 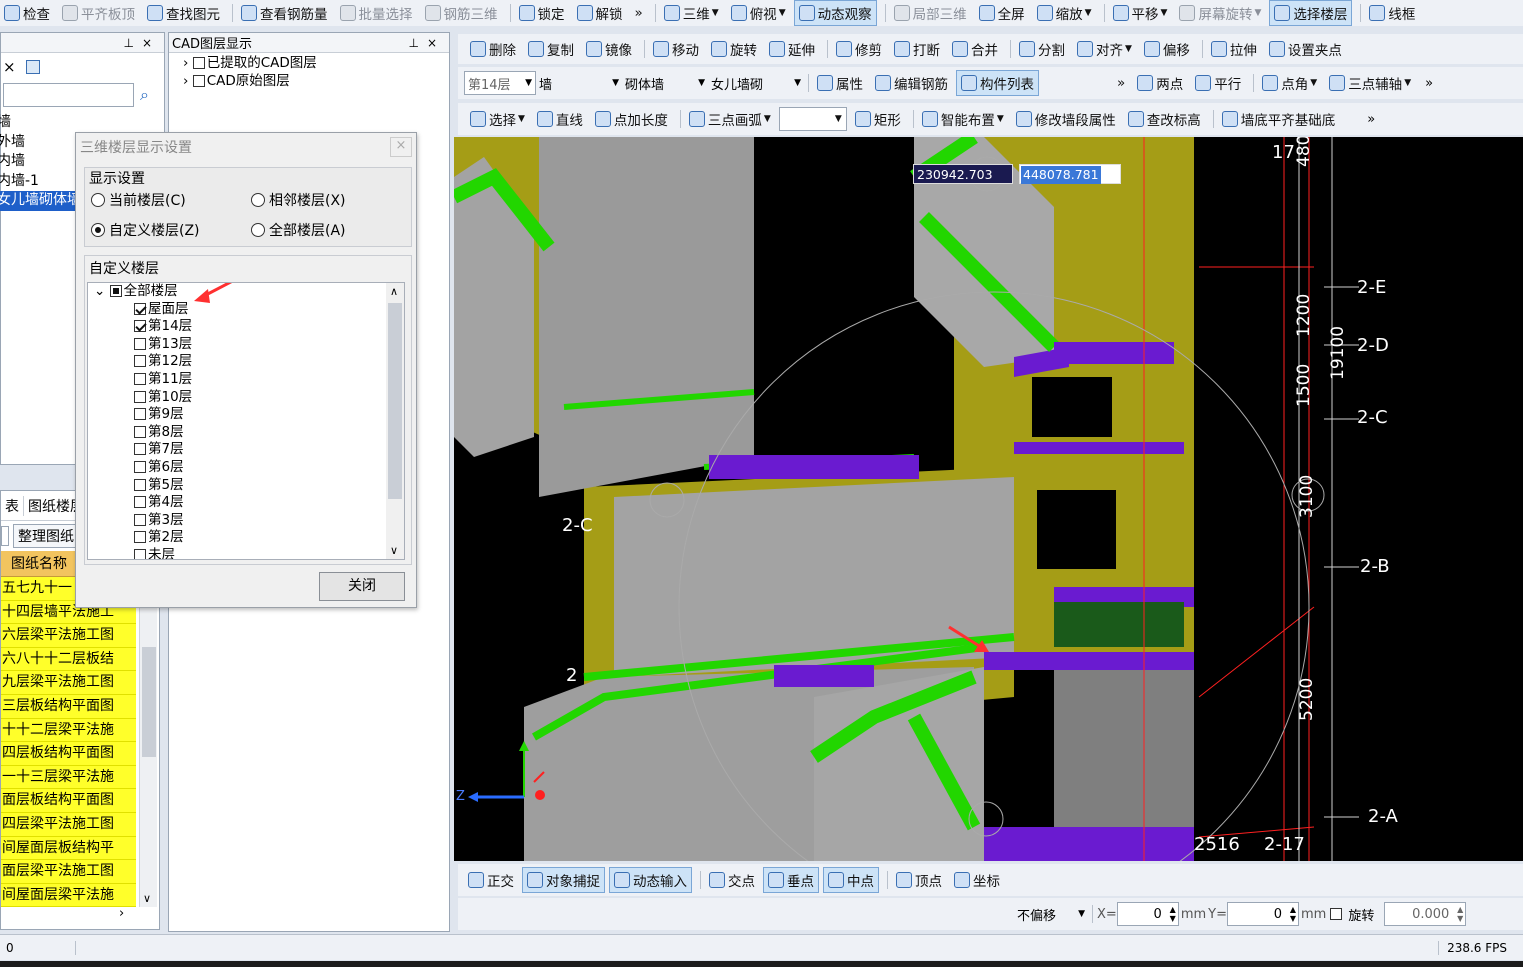 I want to click on draw-toolbar-button: 查改标高, so click(x=1164, y=119).